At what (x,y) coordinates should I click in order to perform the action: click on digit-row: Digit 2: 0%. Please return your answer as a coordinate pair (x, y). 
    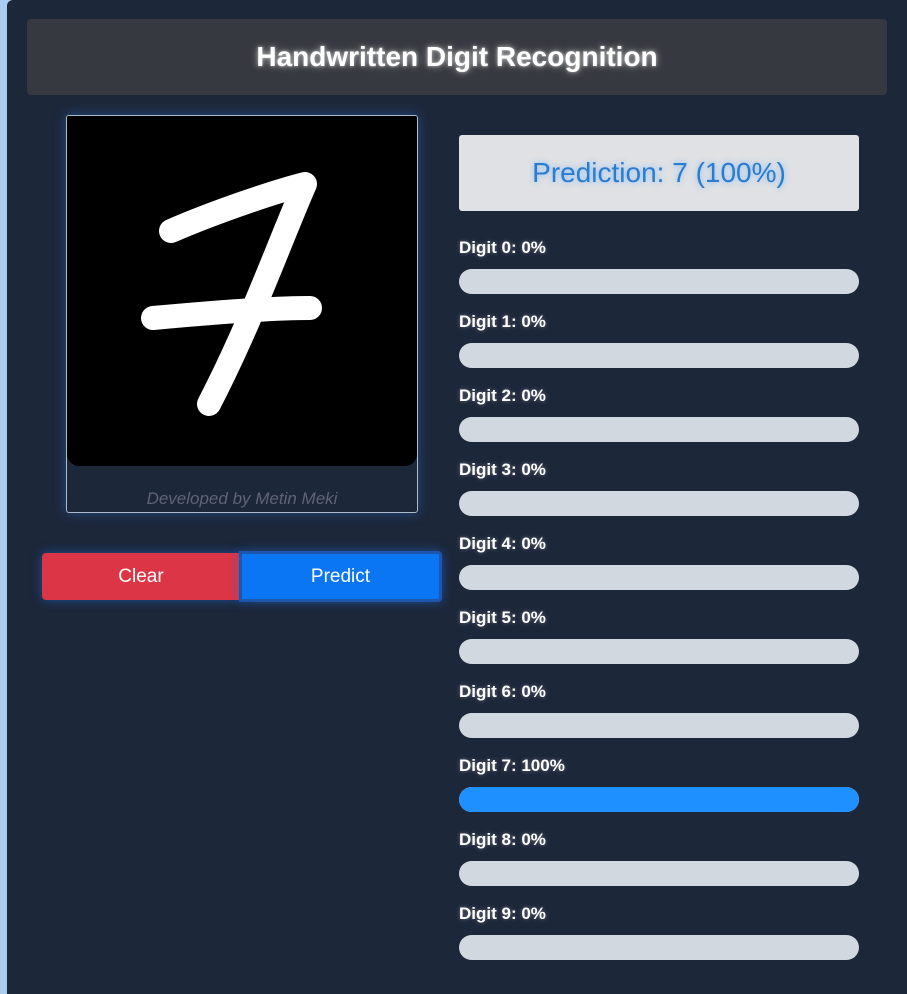
    Looking at the image, I should click on (659, 423).